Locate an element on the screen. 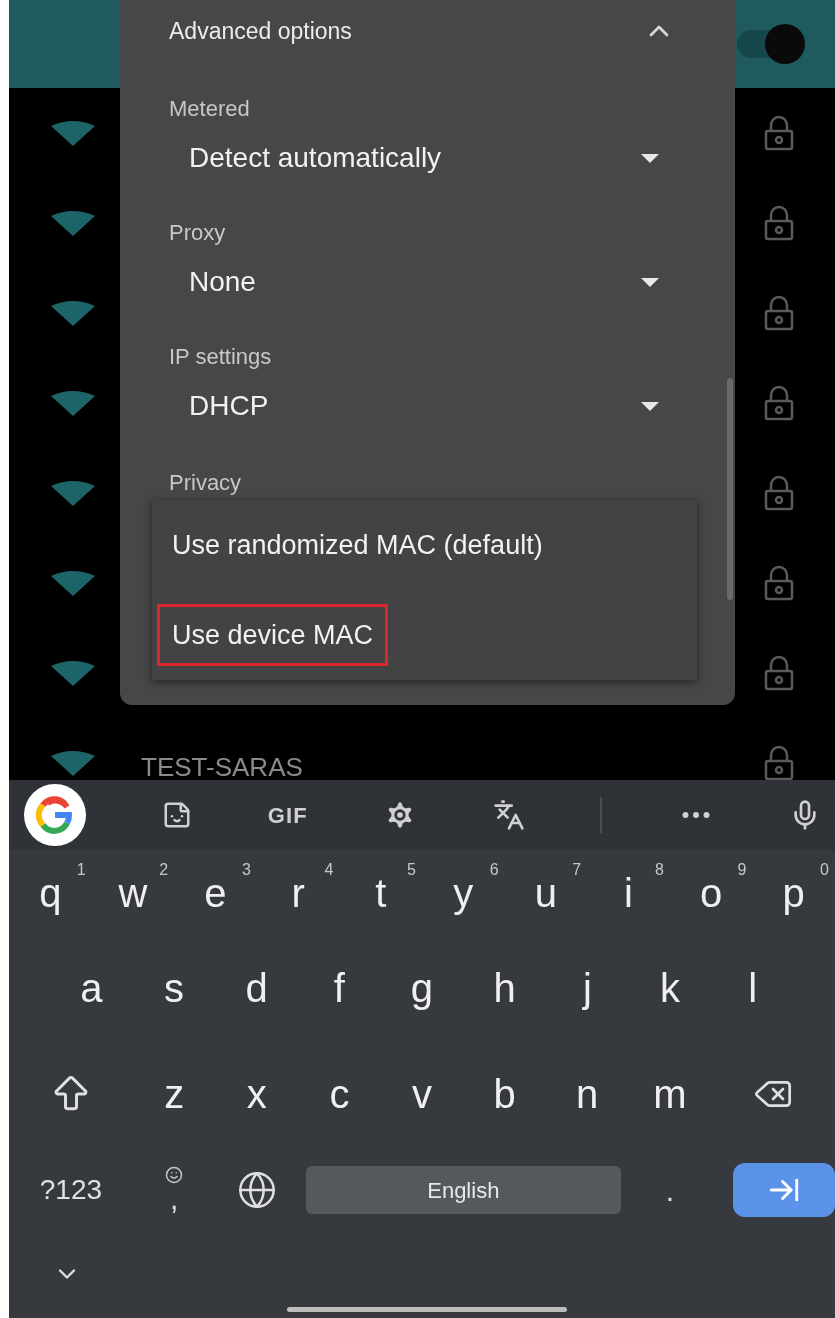 The image size is (835, 1318). dropdown: DHCP is located at coordinates (422, 406).